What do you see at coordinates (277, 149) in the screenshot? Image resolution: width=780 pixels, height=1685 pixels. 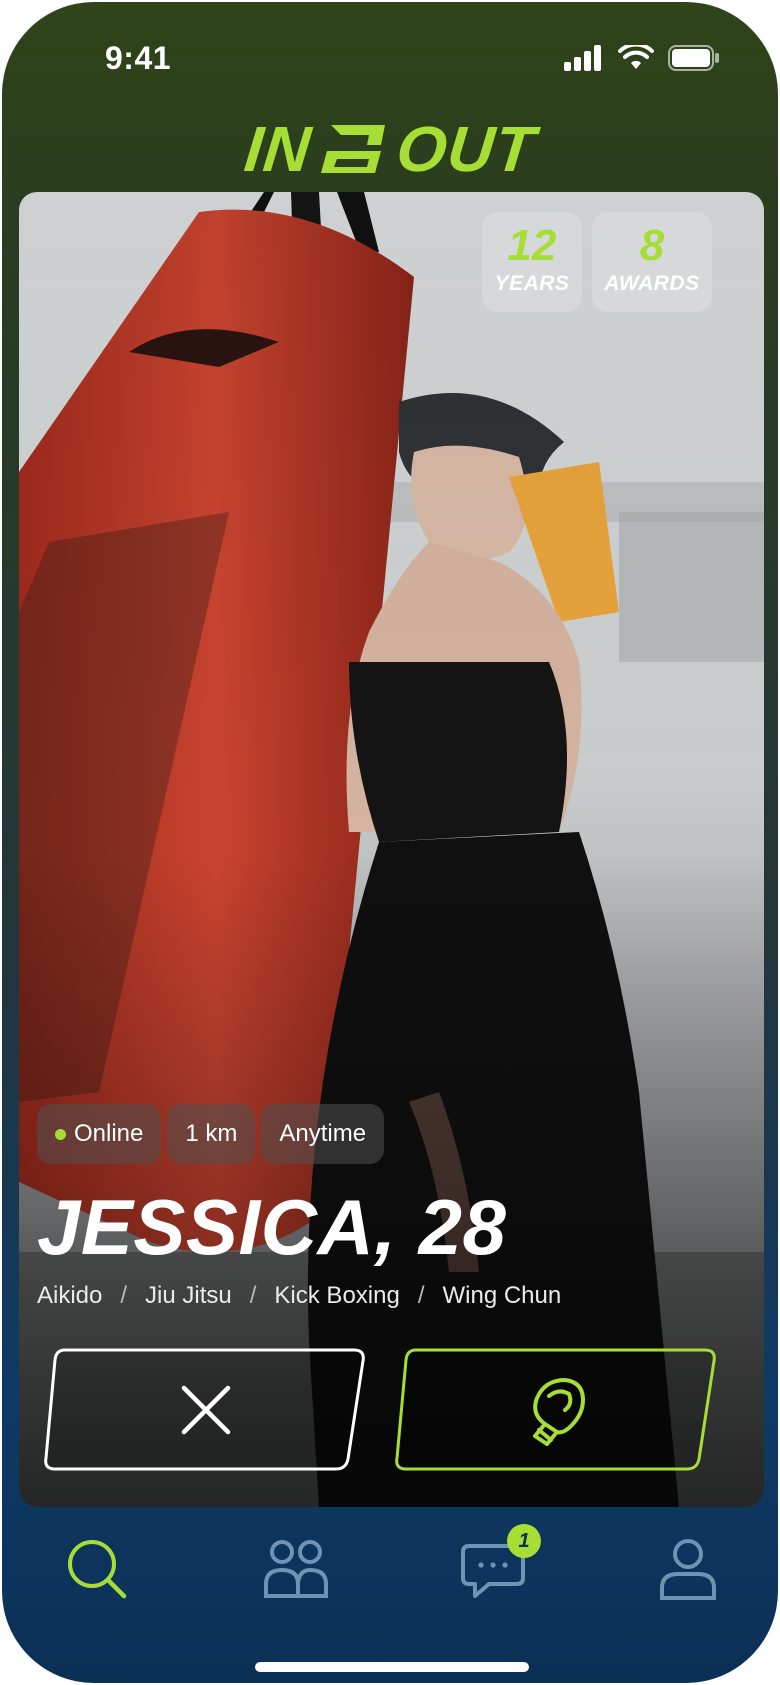 I see `logo-text-in: IN` at bounding box center [277, 149].